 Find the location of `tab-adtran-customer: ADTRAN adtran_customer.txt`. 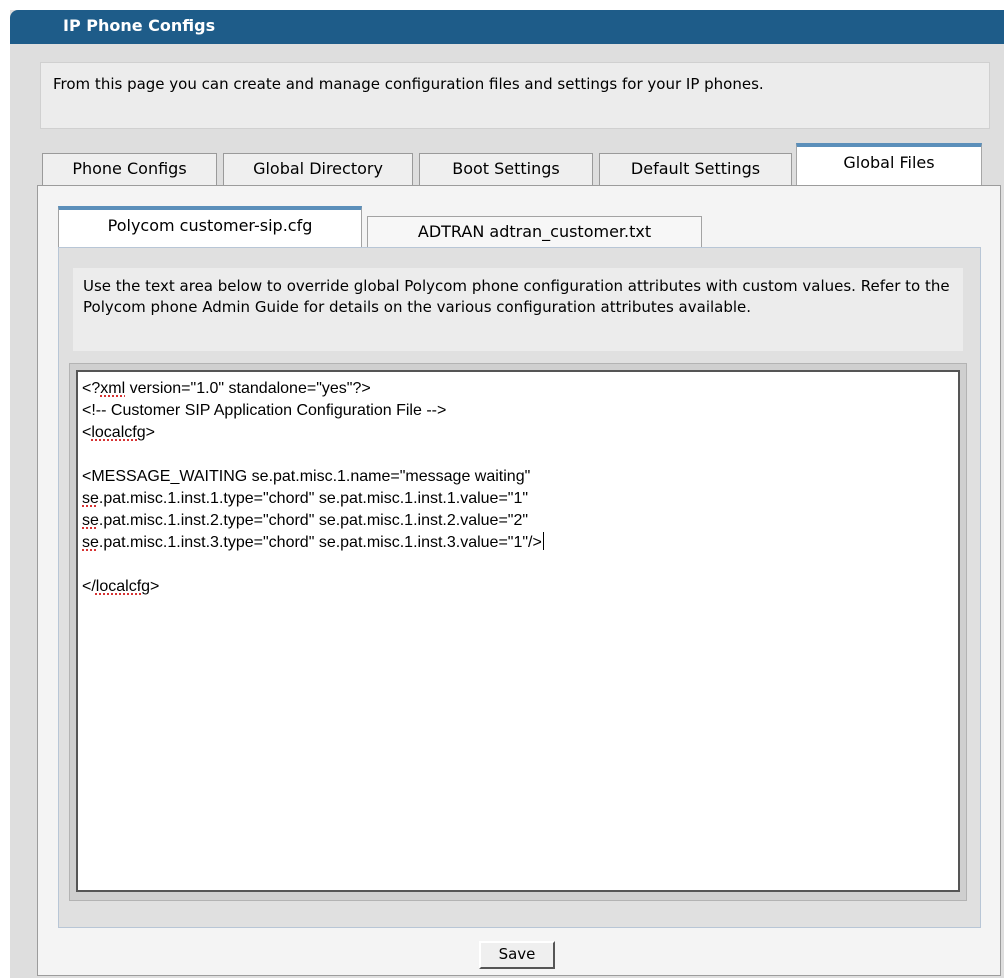

tab-adtran-customer: ADTRAN adtran_customer.txt is located at coordinates (534, 232).